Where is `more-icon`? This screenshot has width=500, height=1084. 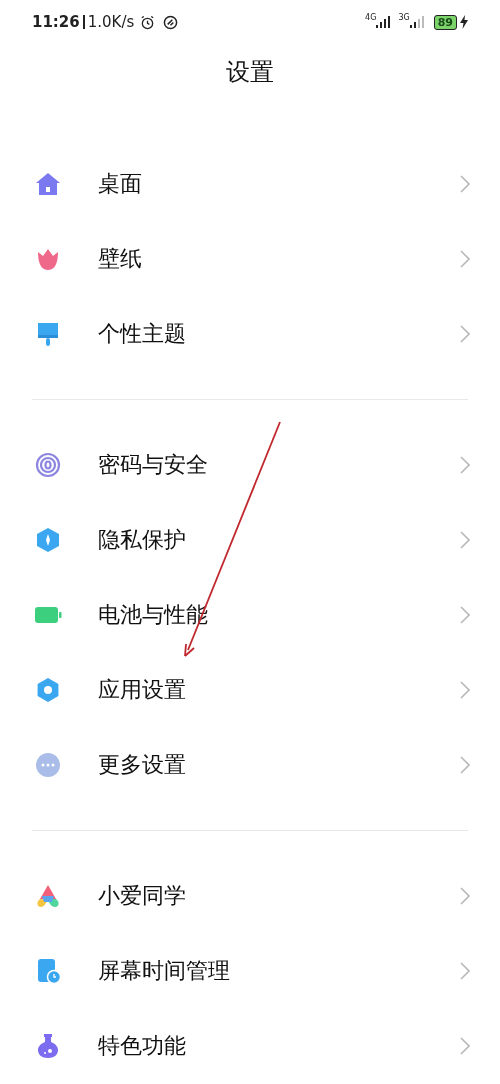 more-icon is located at coordinates (48, 764).